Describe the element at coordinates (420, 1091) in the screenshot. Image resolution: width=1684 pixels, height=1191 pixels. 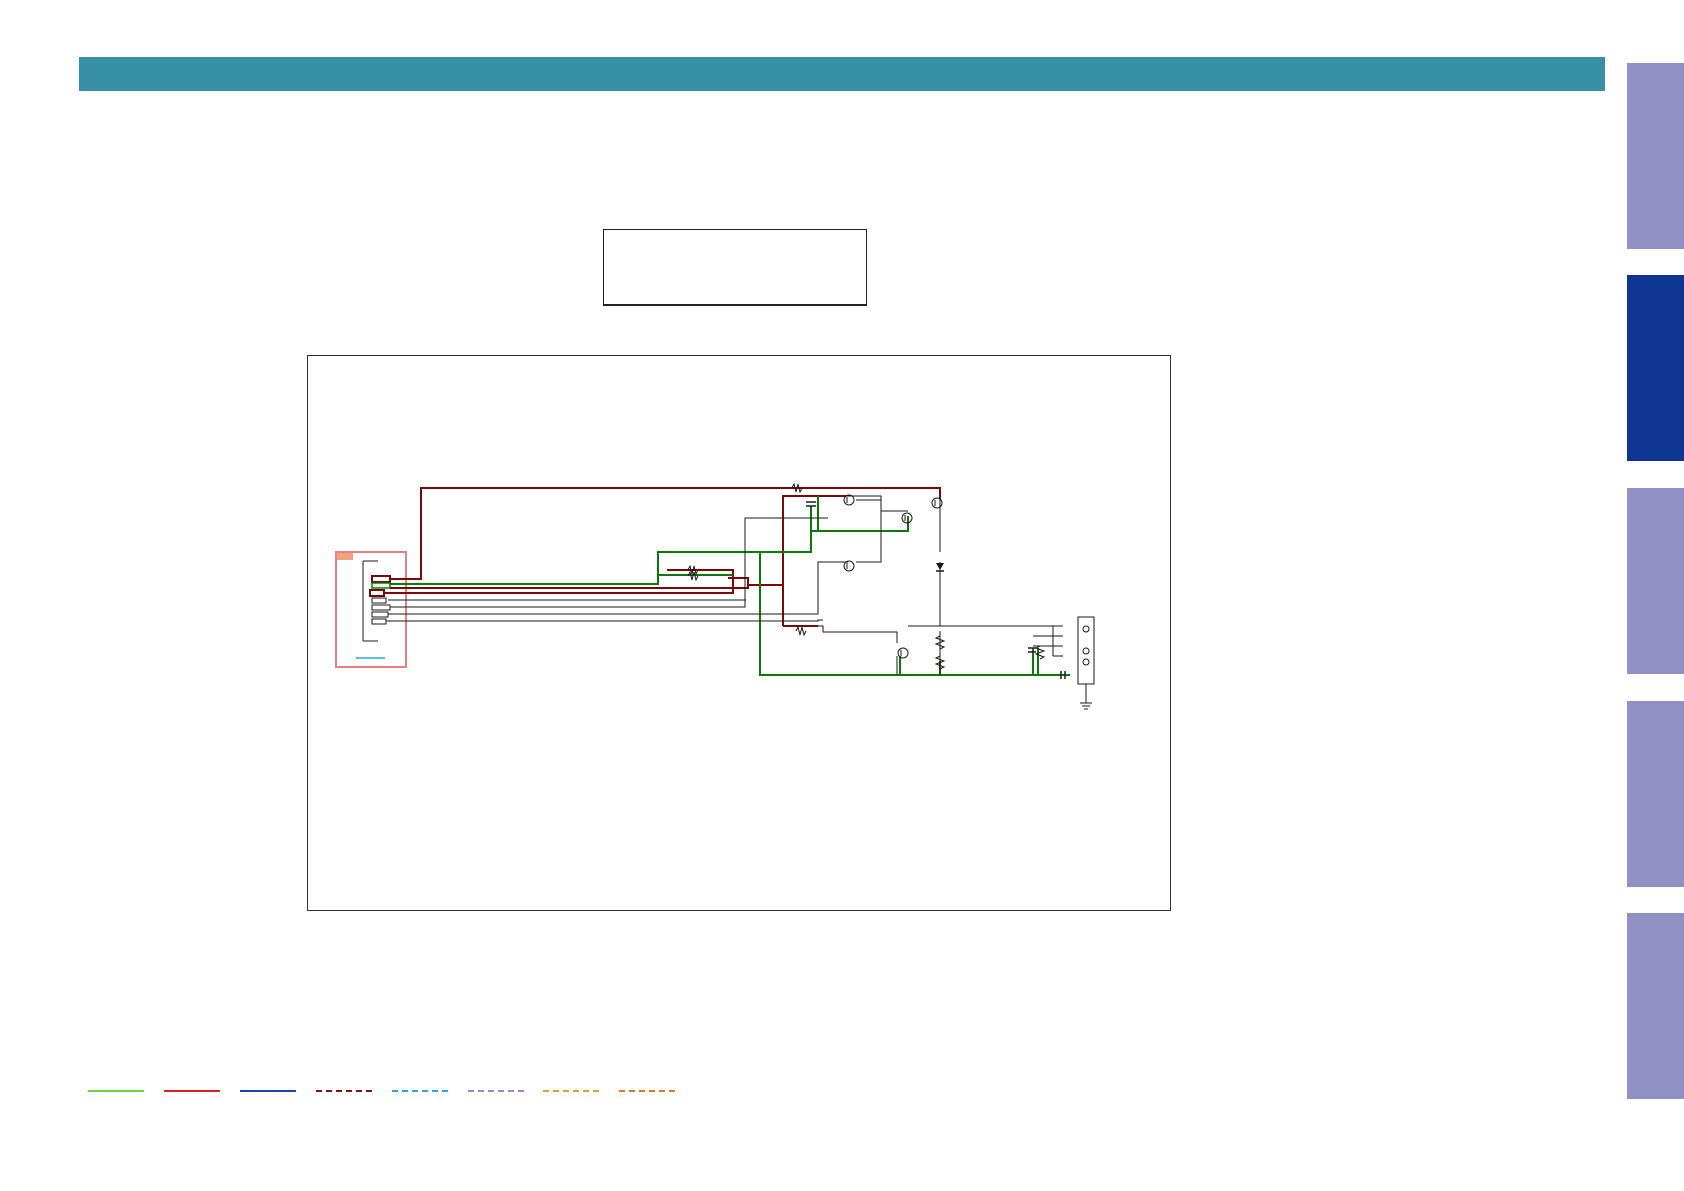
I see `legend-cyan-dashed` at that location.